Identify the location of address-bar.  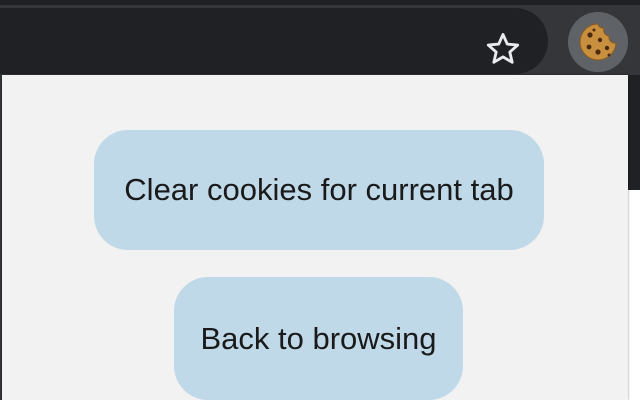
(274, 41).